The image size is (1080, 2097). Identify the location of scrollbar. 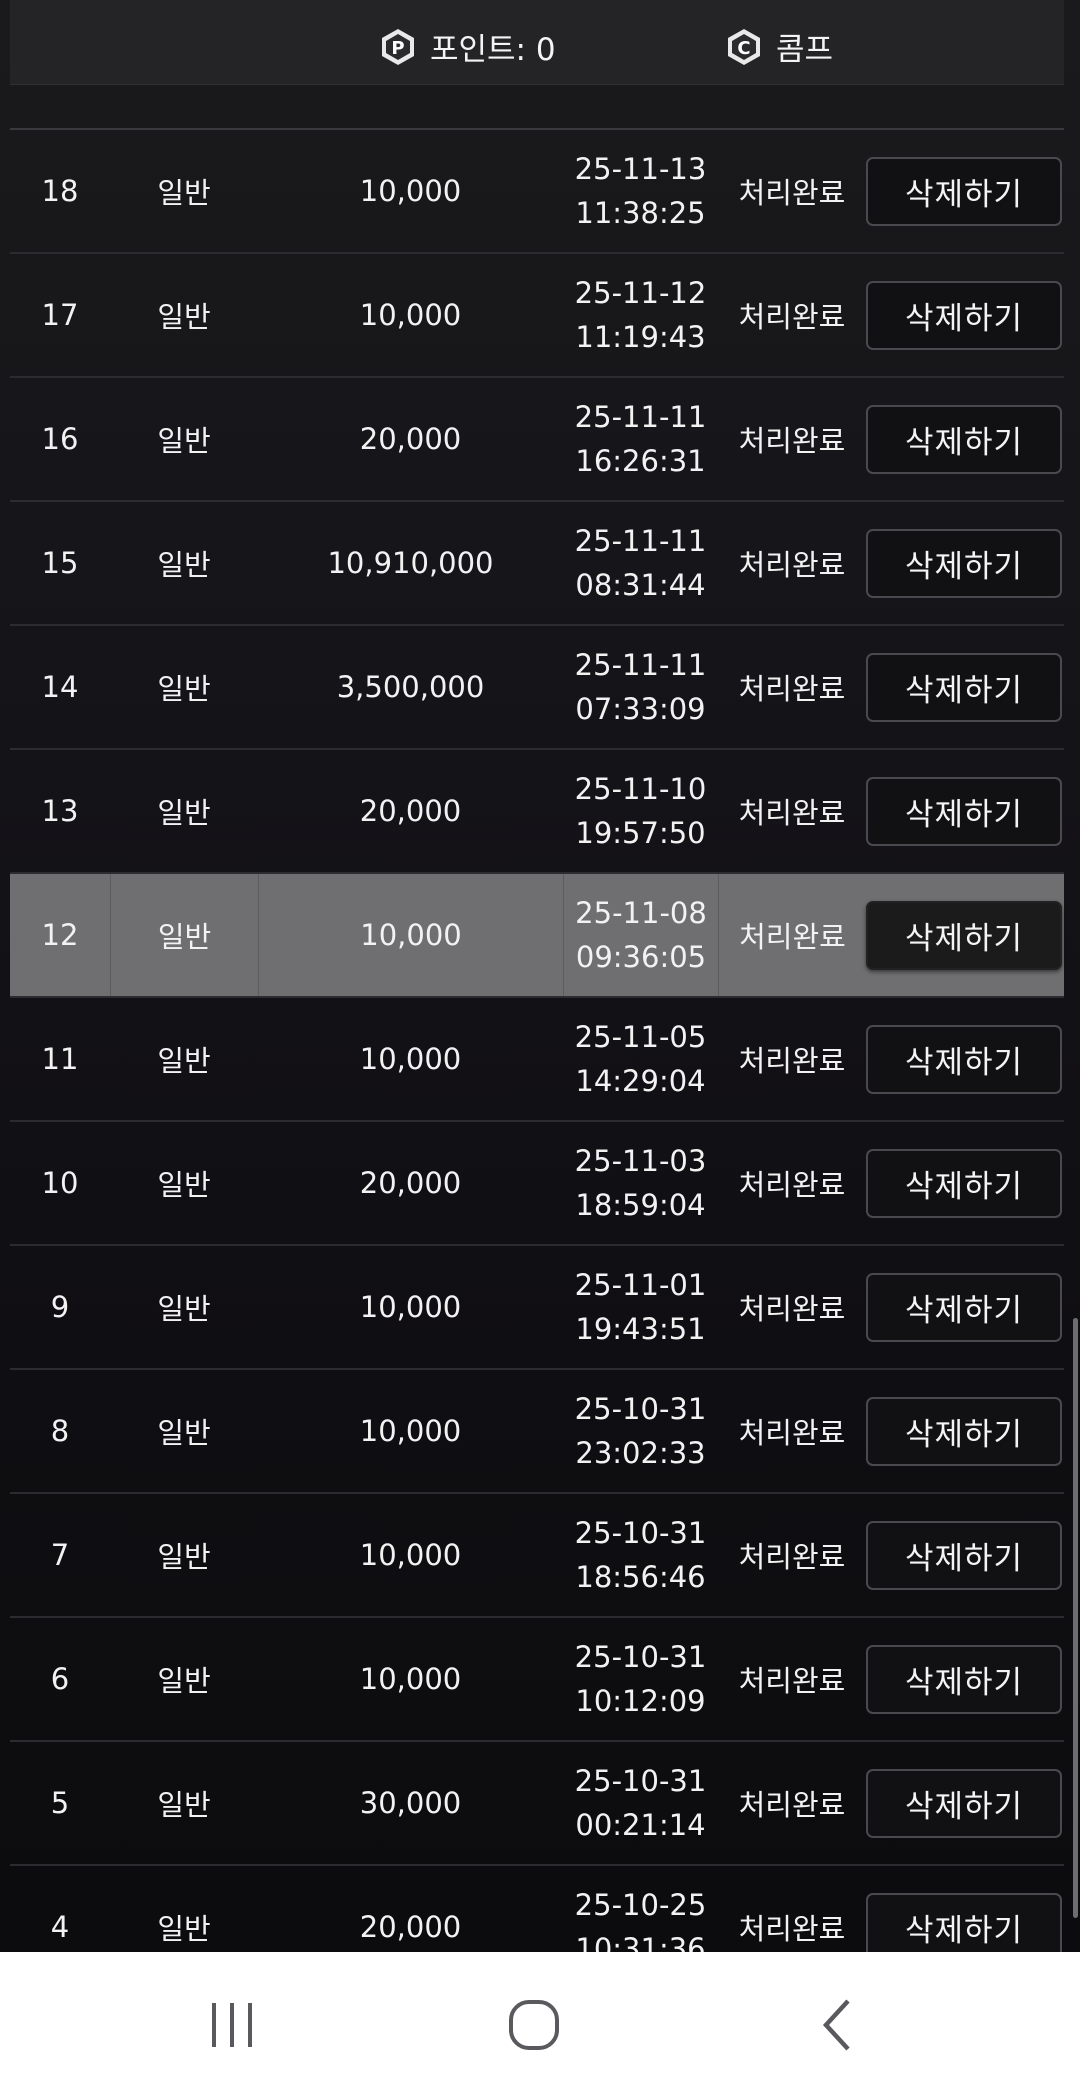
(1075, 1618).